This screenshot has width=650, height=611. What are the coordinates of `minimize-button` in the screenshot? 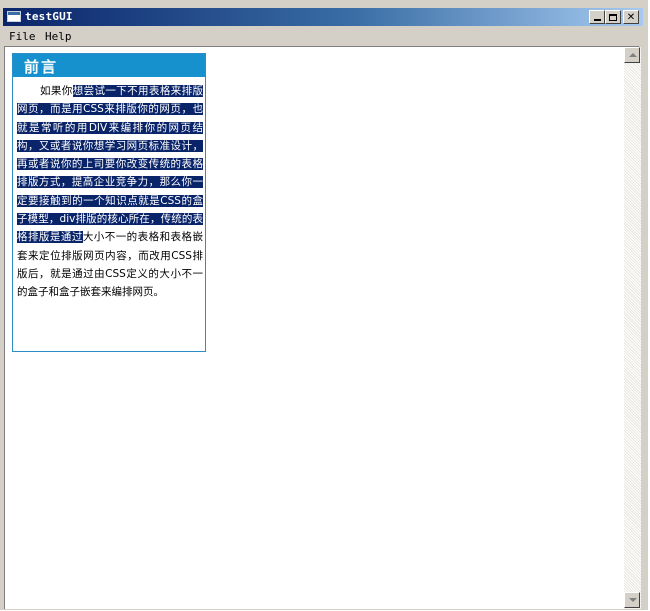 It's located at (597, 17).